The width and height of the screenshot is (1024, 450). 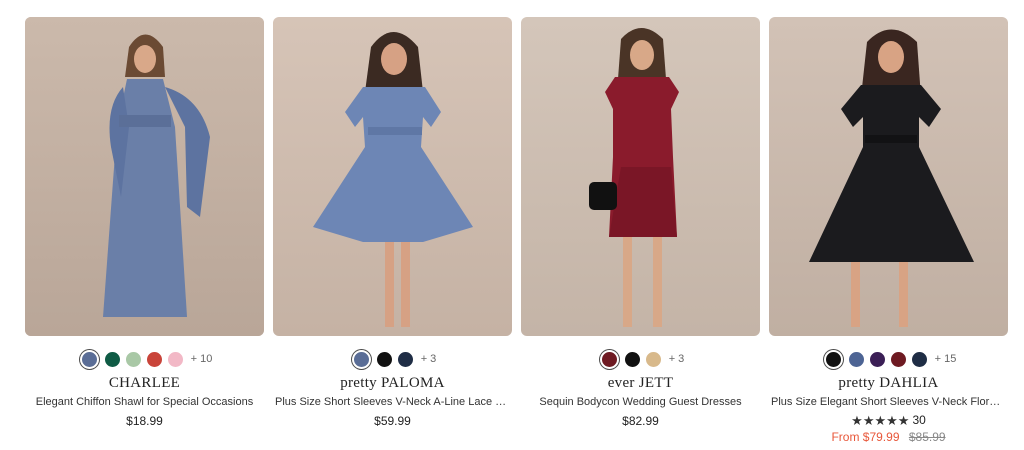 I want to click on rating: ★★★★★ 30, so click(x=888, y=420).